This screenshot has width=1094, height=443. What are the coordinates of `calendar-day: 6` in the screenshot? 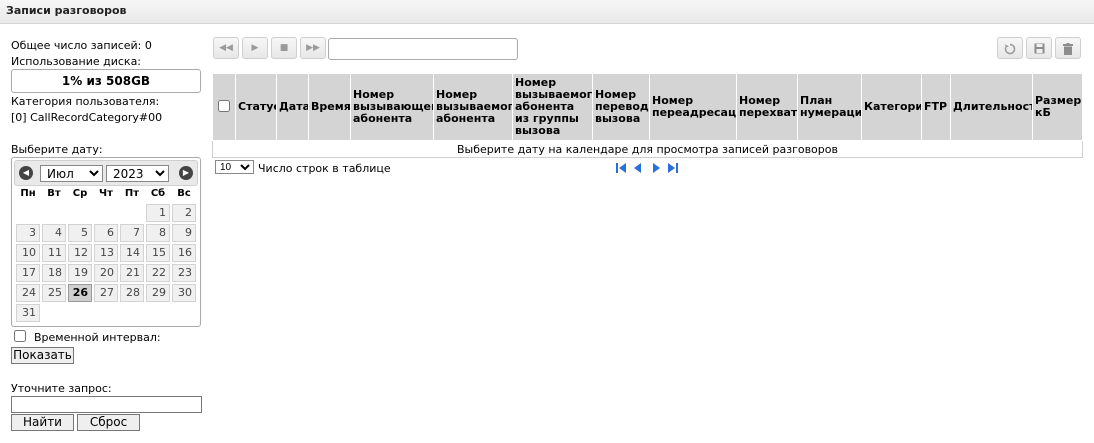 It's located at (106, 233).